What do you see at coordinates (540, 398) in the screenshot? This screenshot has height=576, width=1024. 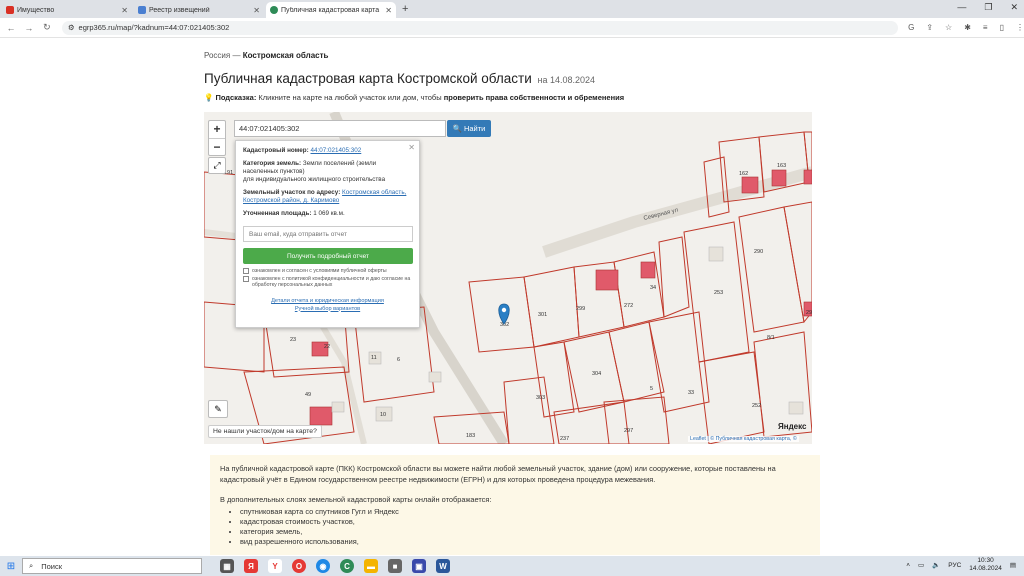 I see `parcel-number-label: 303` at bounding box center [540, 398].